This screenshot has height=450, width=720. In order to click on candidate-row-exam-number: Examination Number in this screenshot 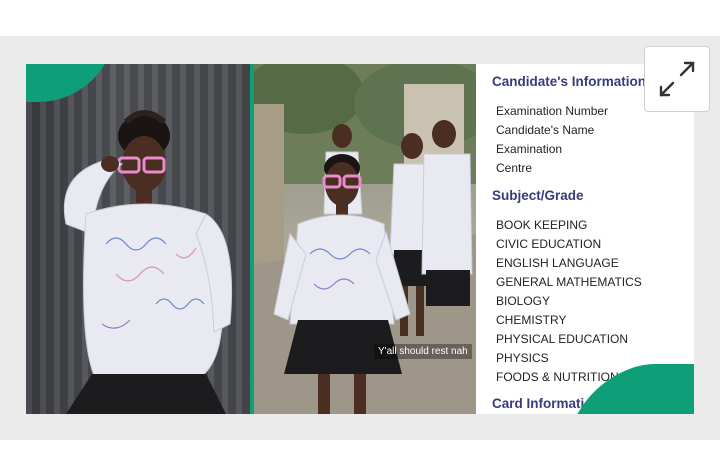, I will do `click(552, 111)`.